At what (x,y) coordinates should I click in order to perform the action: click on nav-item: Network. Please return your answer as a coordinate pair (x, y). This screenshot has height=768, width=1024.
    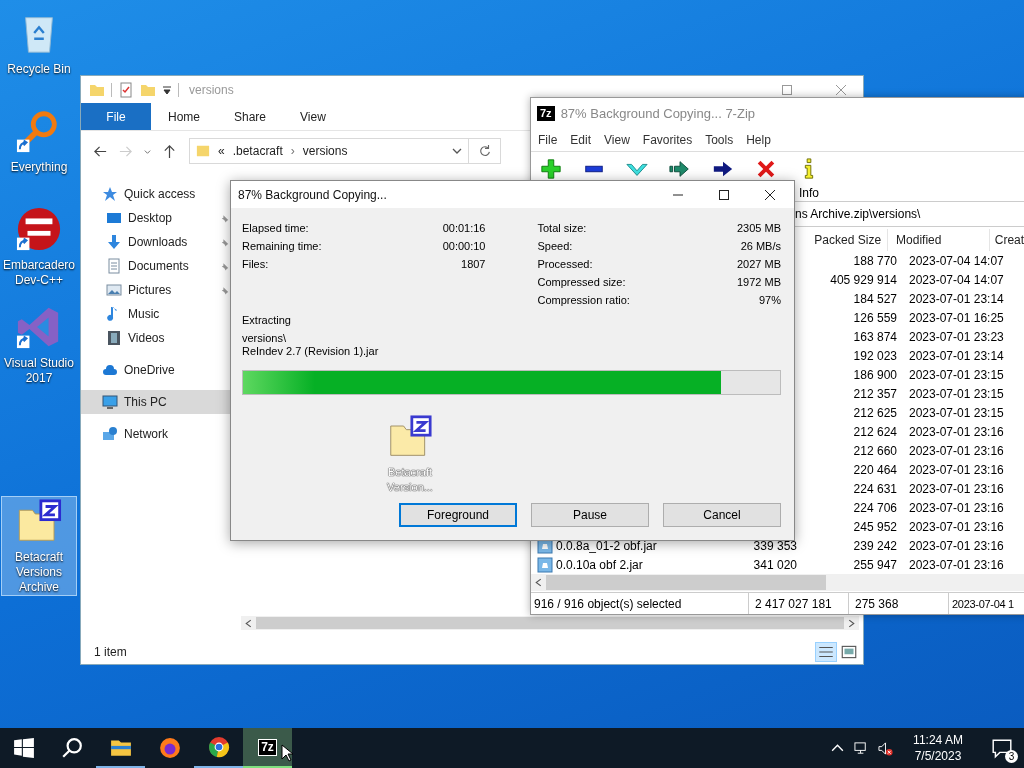
    Looking at the image, I should click on (156, 434).